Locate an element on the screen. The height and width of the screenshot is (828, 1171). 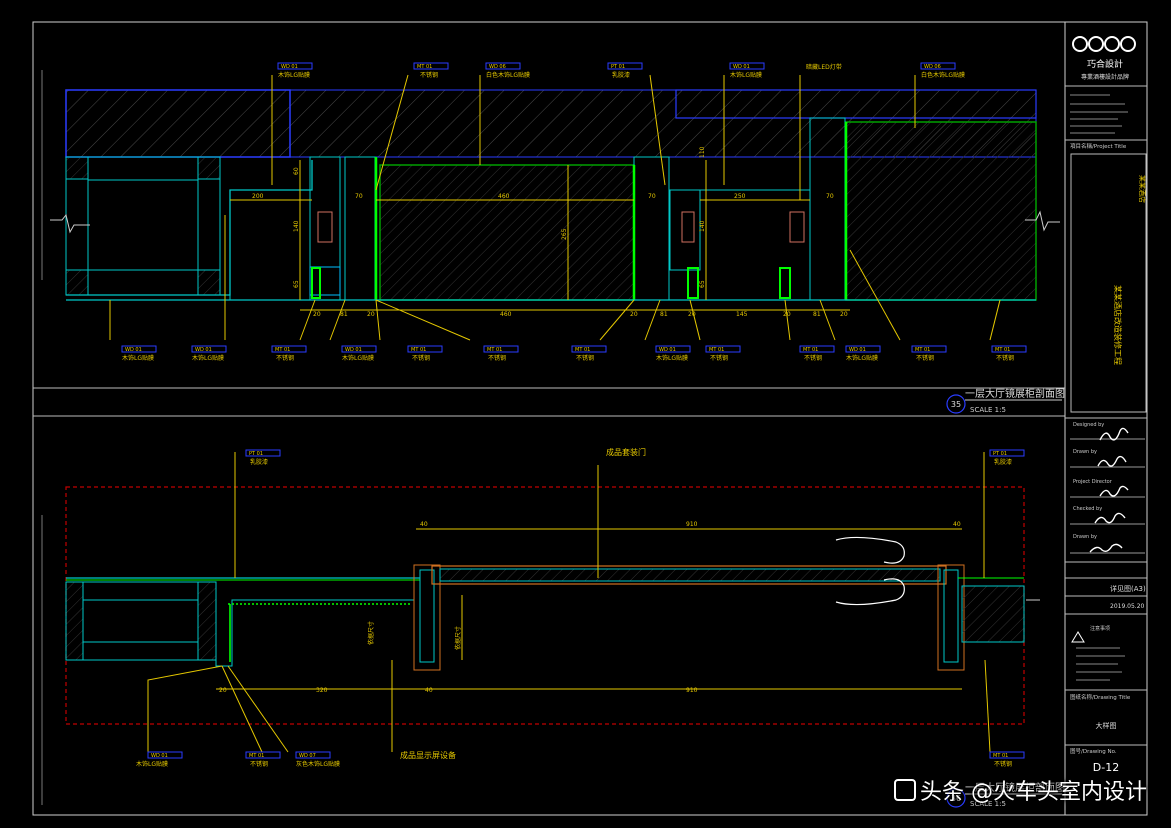
drawing-title-label: 图纸名称/Drawing Title is located at coordinates (1100, 697).